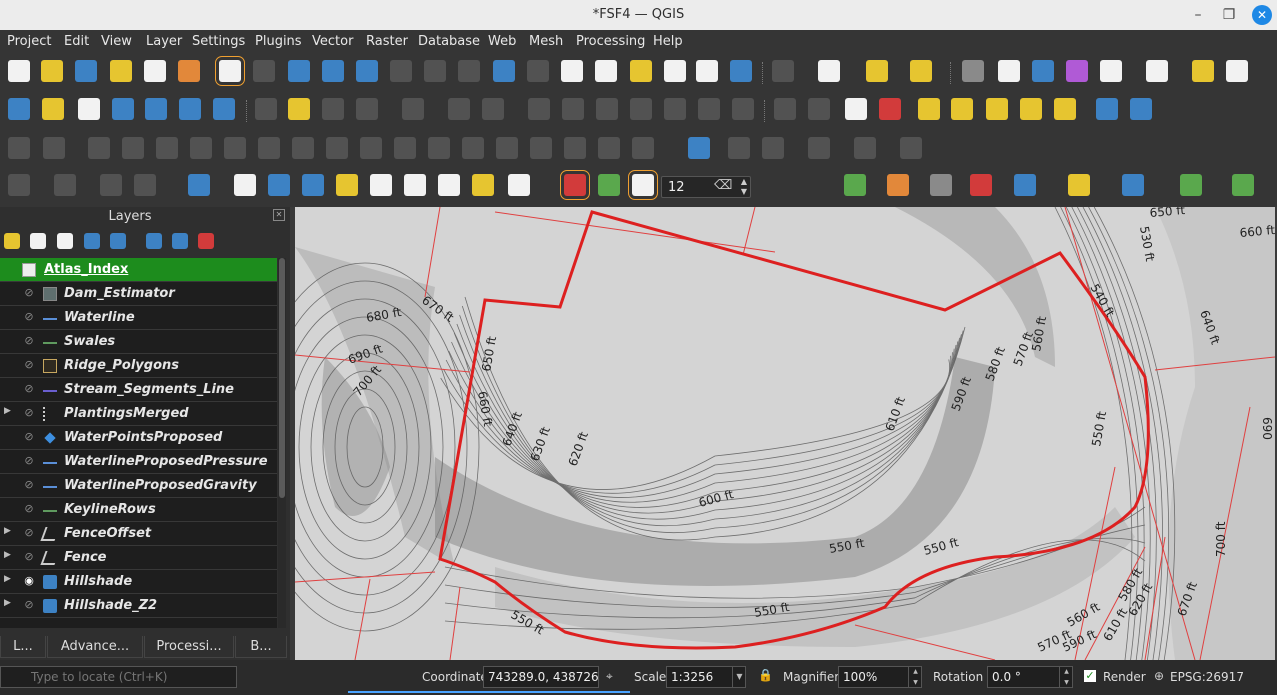  Describe the element at coordinates (282, 378) in the screenshot. I see `scrollbar-thumb` at that location.